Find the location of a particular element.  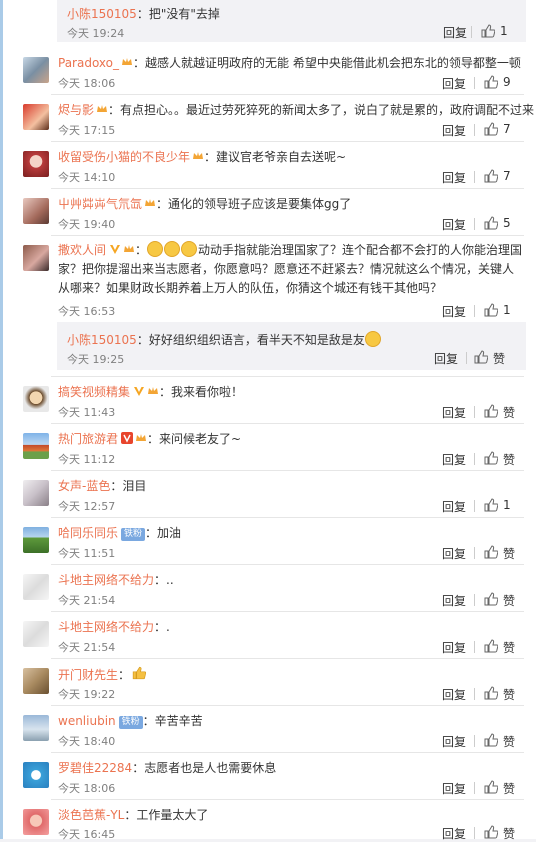

reply-text: ：把"没有"去掉 is located at coordinates (178, 14).